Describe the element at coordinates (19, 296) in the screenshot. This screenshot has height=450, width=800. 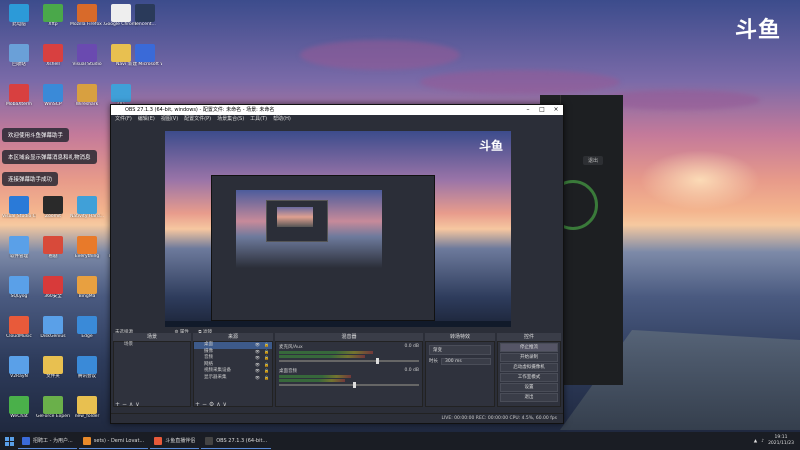
I see `desktop-icon-label: SQLyog` at that location.